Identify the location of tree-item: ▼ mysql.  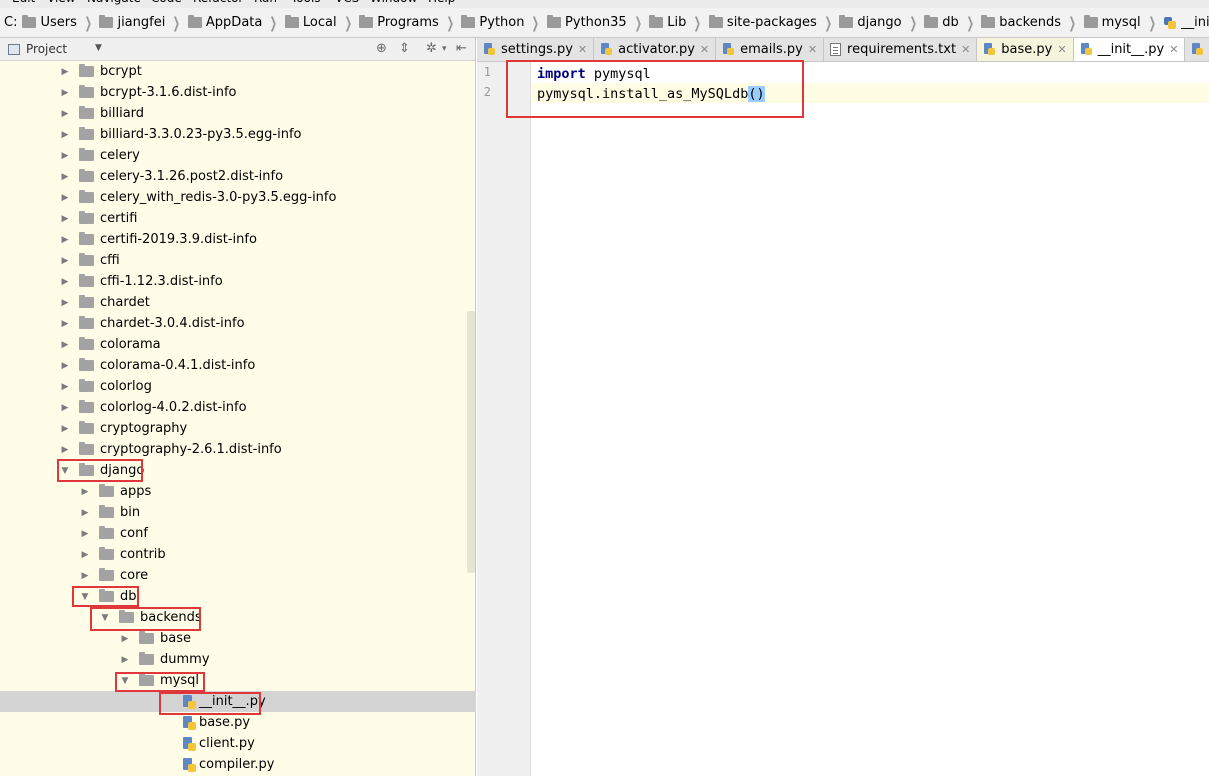
(238, 680).